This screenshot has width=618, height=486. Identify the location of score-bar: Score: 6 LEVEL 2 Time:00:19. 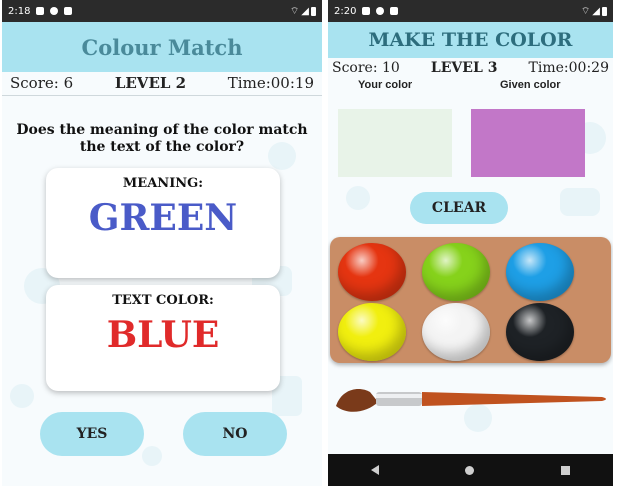
(162, 83).